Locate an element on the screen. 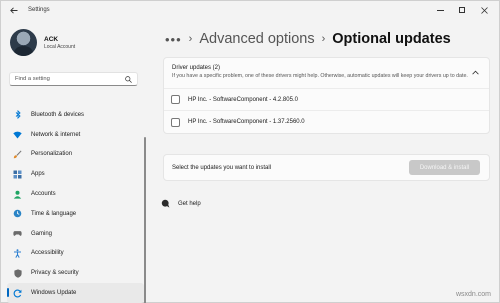 This screenshot has height=303, width=500. person-icon is located at coordinates (17, 194).